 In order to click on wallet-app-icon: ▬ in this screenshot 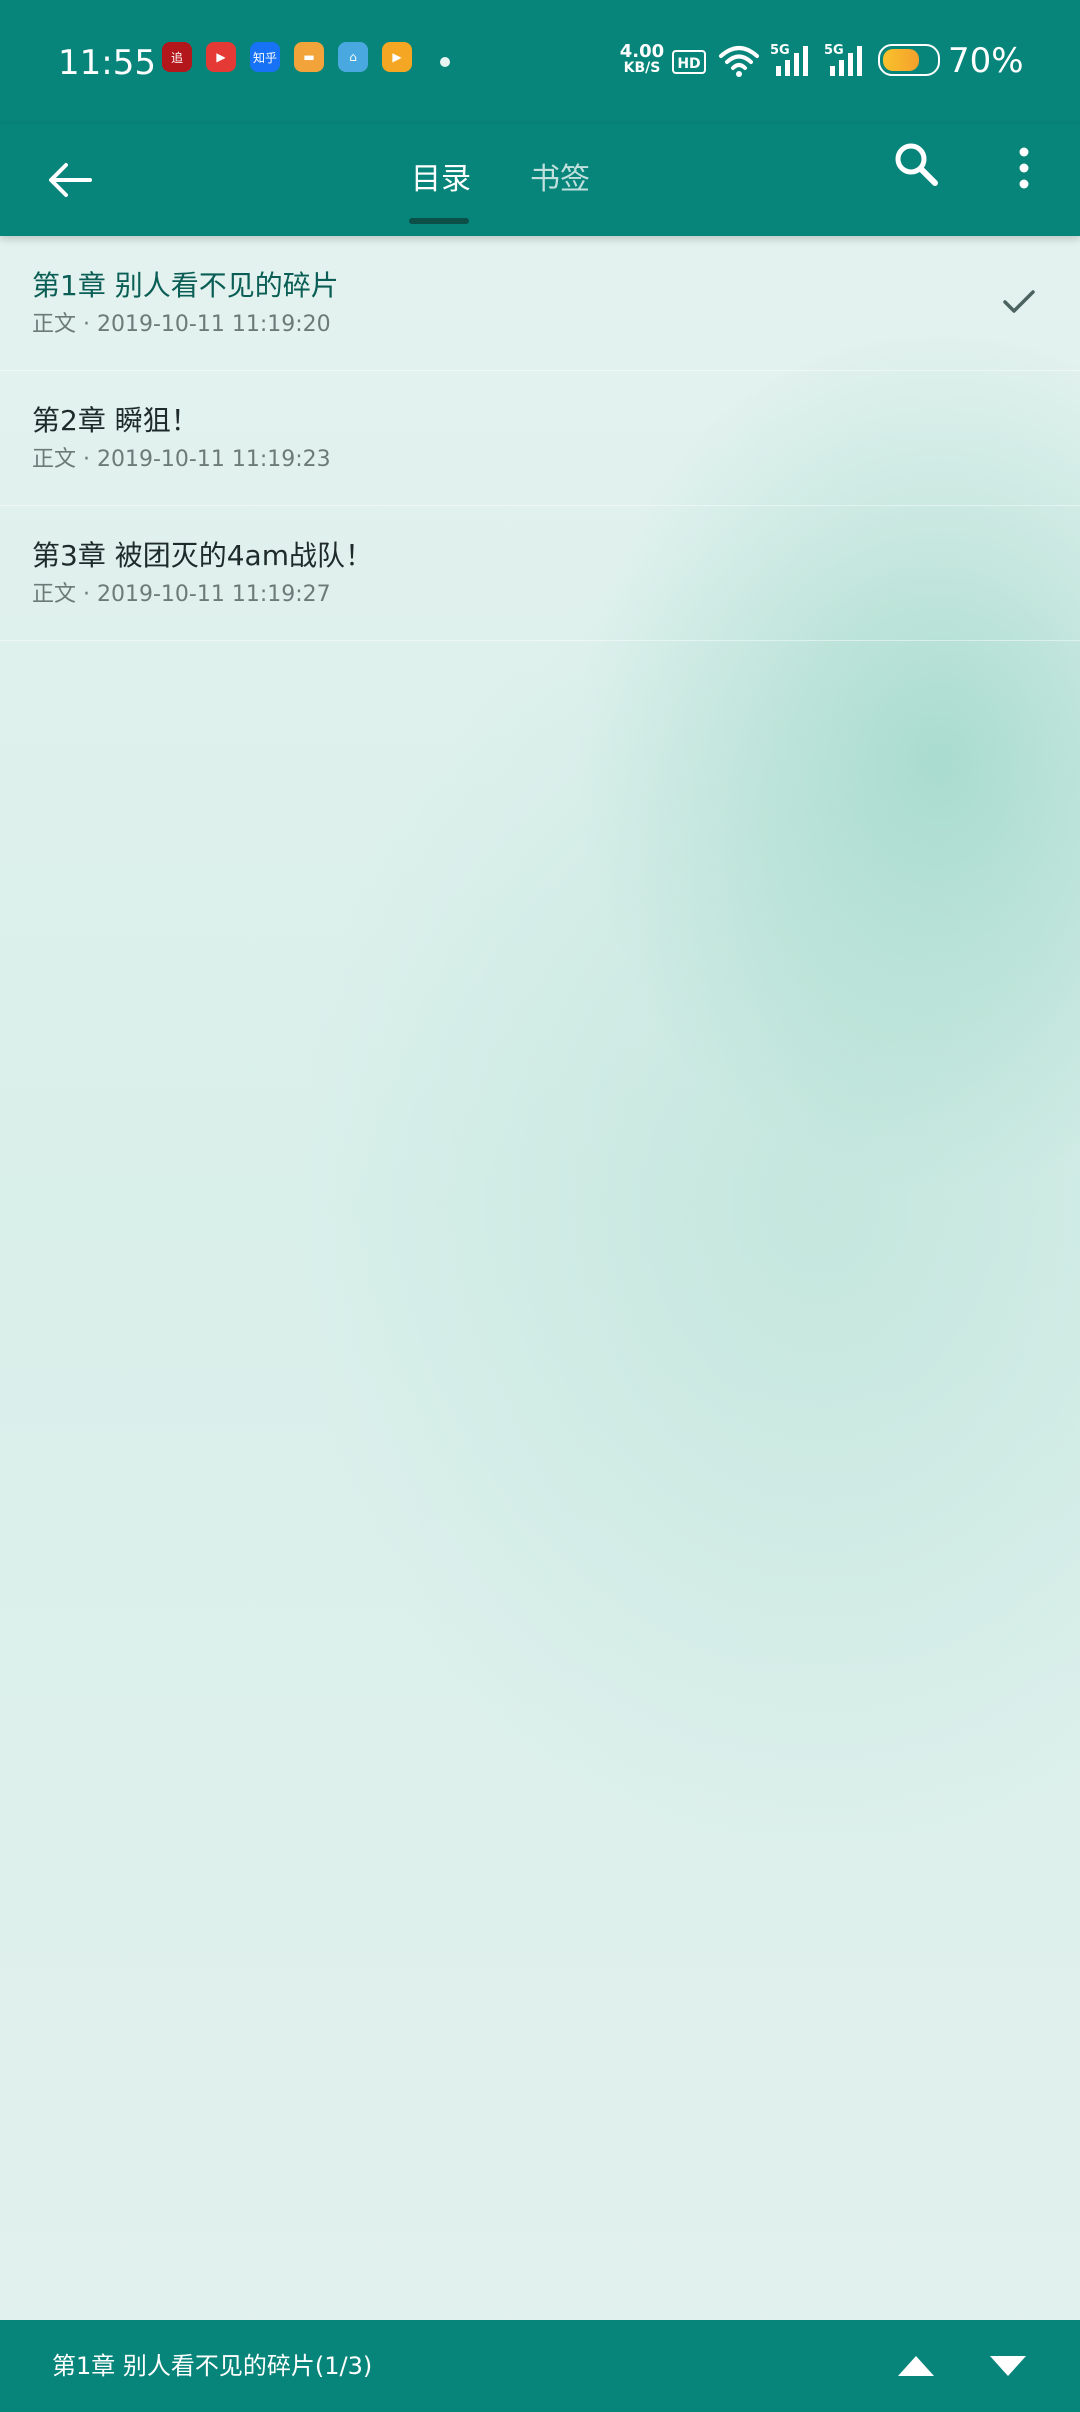, I will do `click(309, 57)`.